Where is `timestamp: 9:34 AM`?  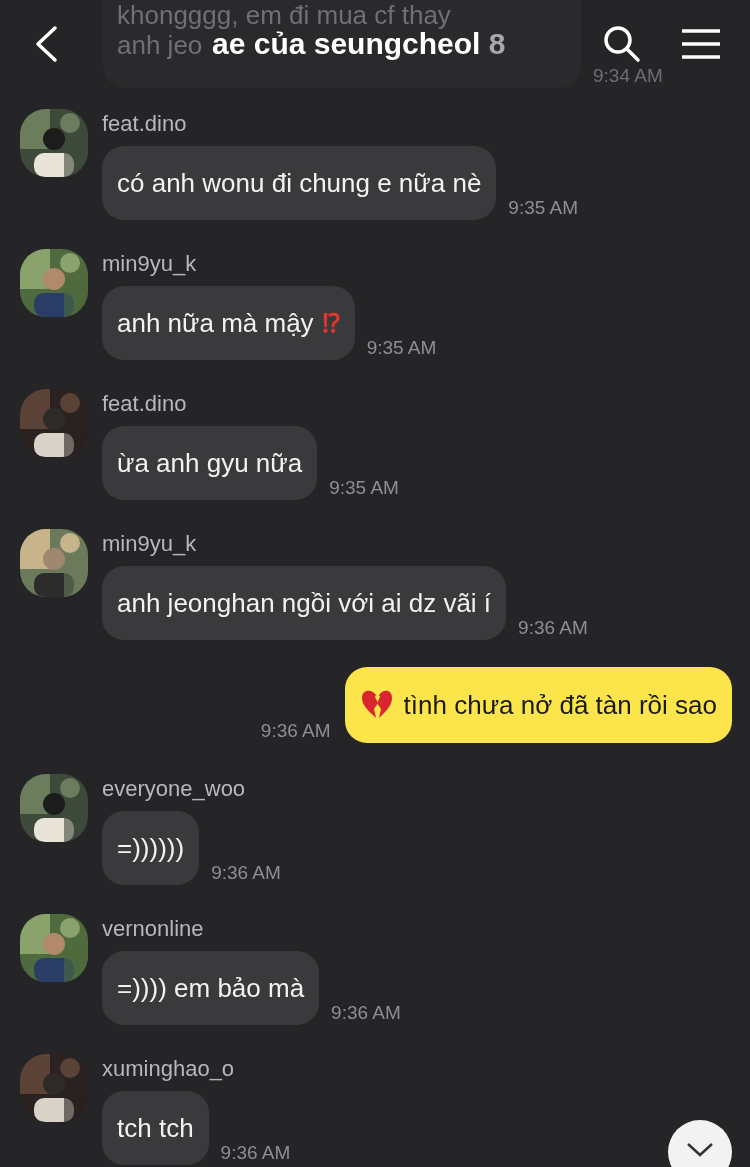 timestamp: 9:34 AM is located at coordinates (628, 76).